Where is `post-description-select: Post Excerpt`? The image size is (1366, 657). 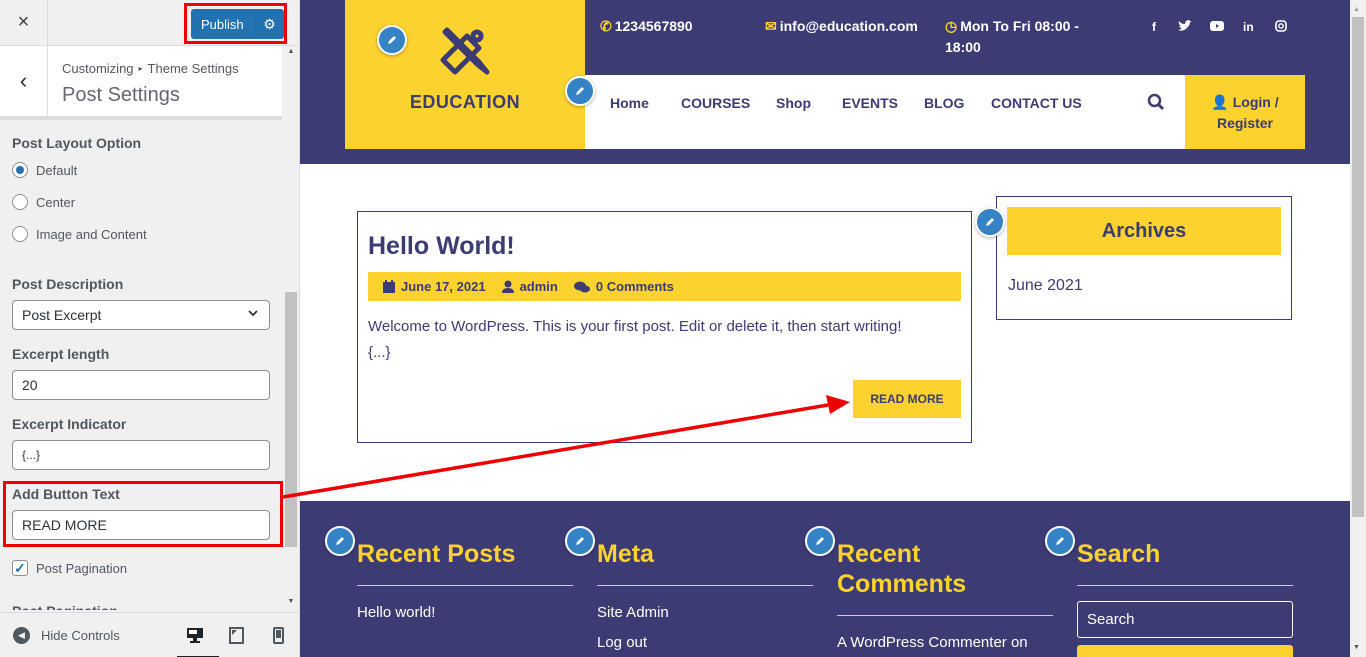
post-description-select: Post Excerpt is located at coordinates (141, 315).